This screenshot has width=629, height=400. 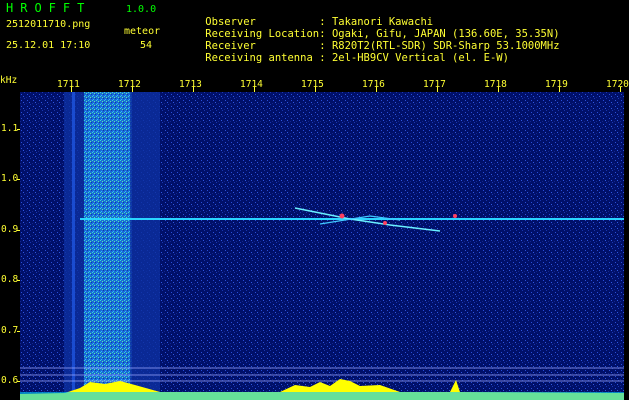 What do you see at coordinates (10, 330) in the screenshot?
I see `frequency-tick-label: 0.7` at bounding box center [10, 330].